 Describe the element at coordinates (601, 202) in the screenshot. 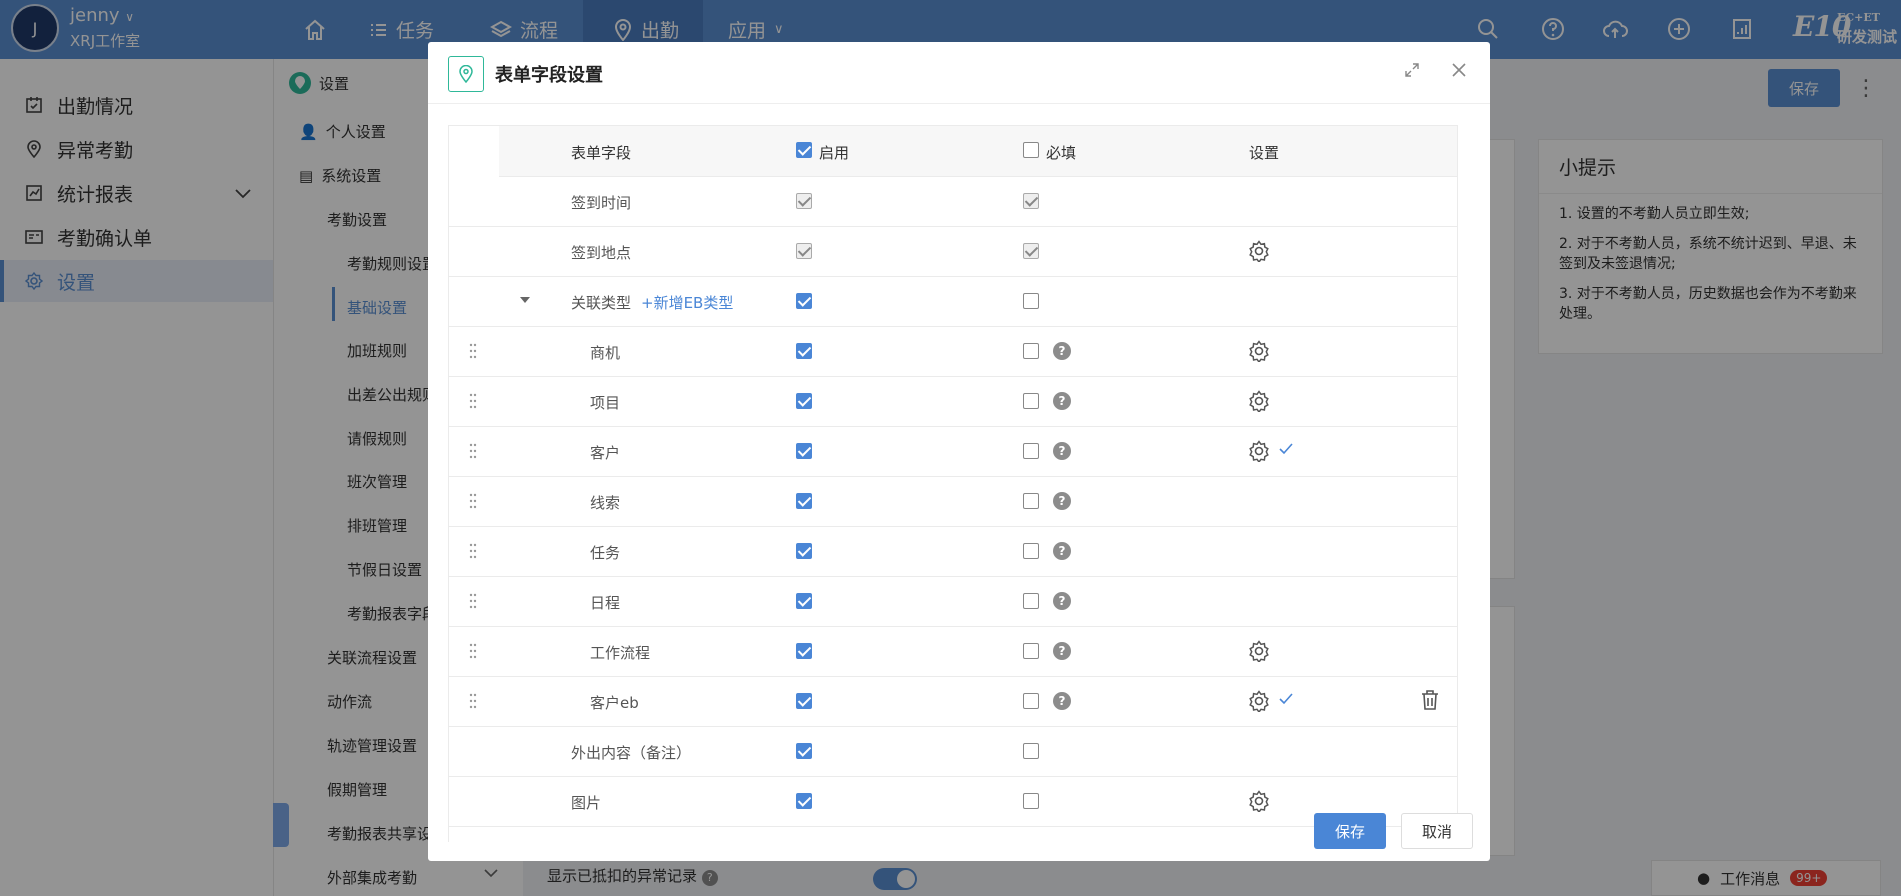

I see `field-label: 签到时间` at that location.